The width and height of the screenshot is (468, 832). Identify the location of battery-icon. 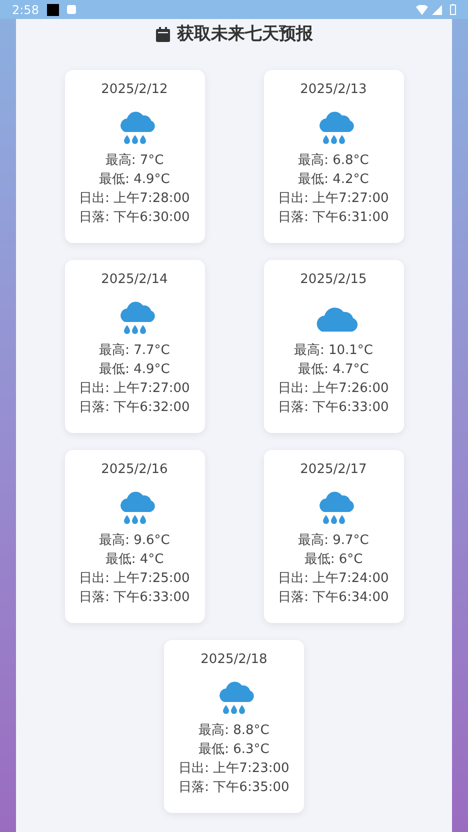
(453, 9).